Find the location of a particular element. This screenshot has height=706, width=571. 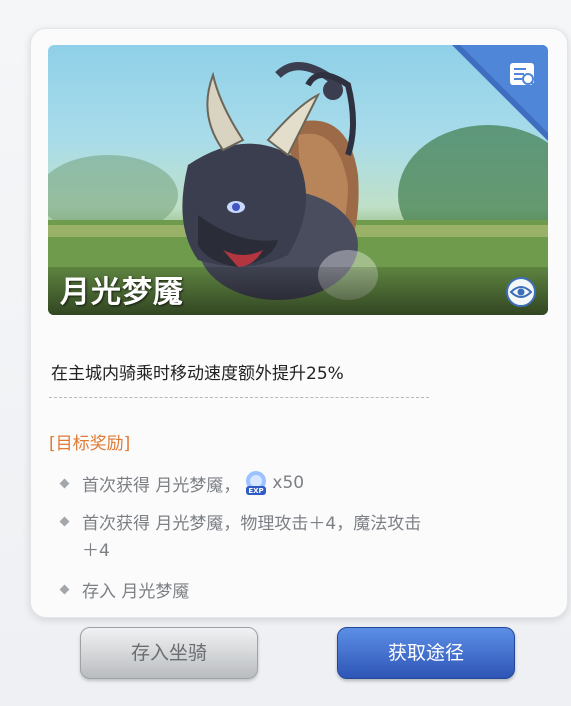

view-model-button is located at coordinates (521, 292).